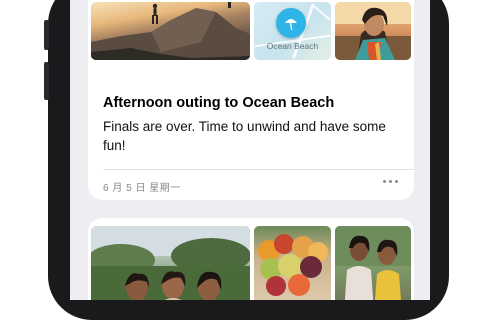  What do you see at coordinates (170, 31) in the screenshot?
I see `photo-hiker-on-rock` at bounding box center [170, 31].